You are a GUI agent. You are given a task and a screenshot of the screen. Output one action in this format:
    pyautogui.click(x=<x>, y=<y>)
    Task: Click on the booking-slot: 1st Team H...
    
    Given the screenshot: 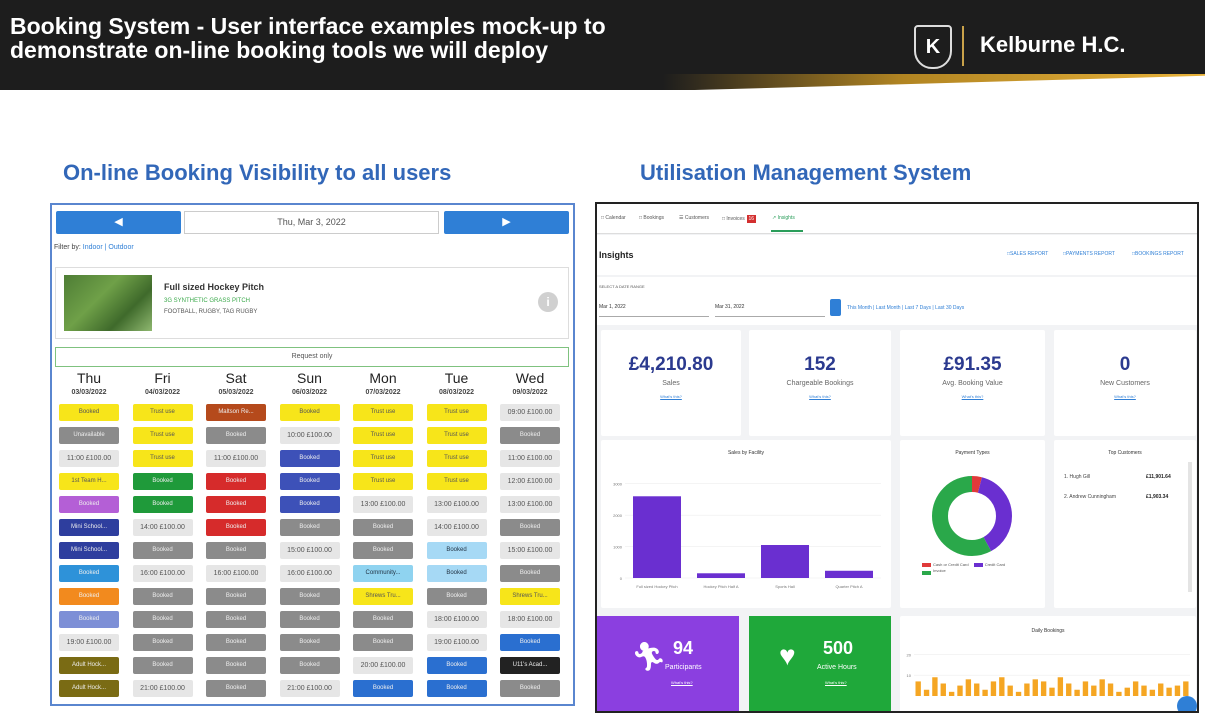 What is the action you would take?
    pyautogui.click(x=89, y=481)
    